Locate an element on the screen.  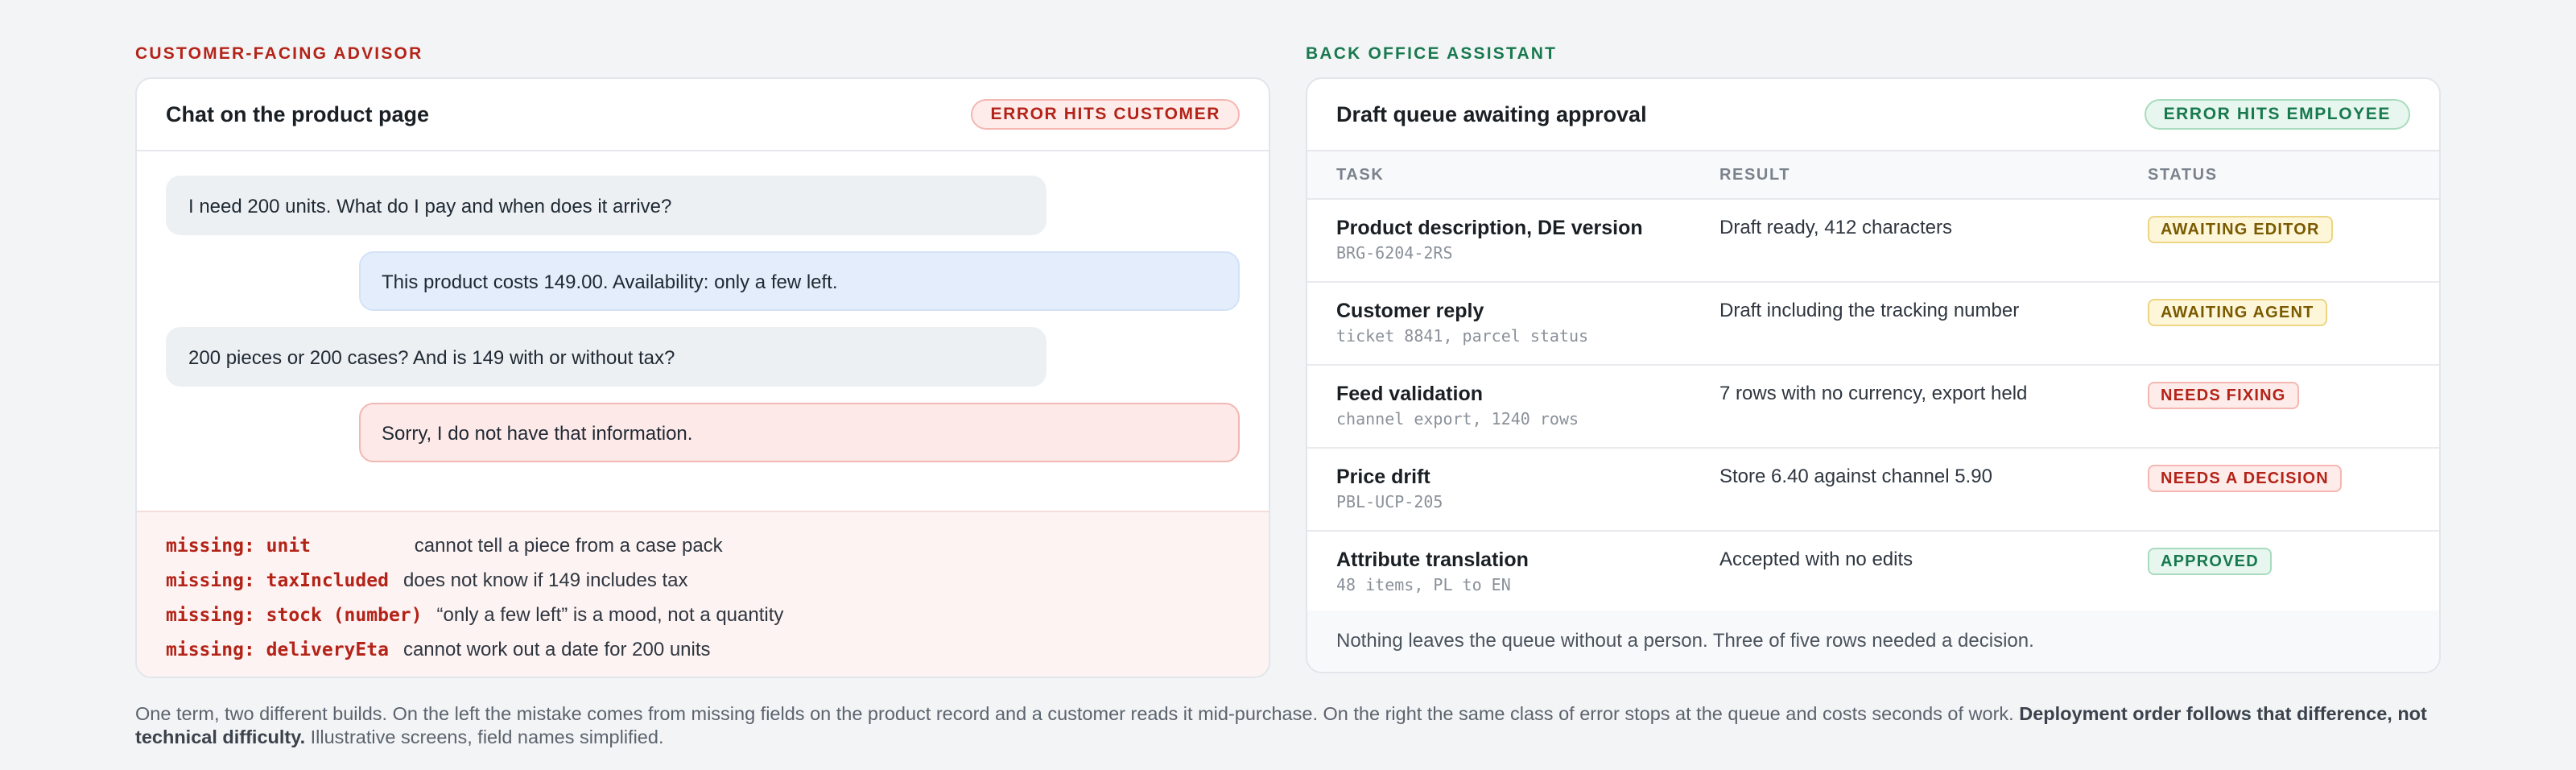
status-cell: NEEDS A DECISION is located at coordinates (2293, 478).